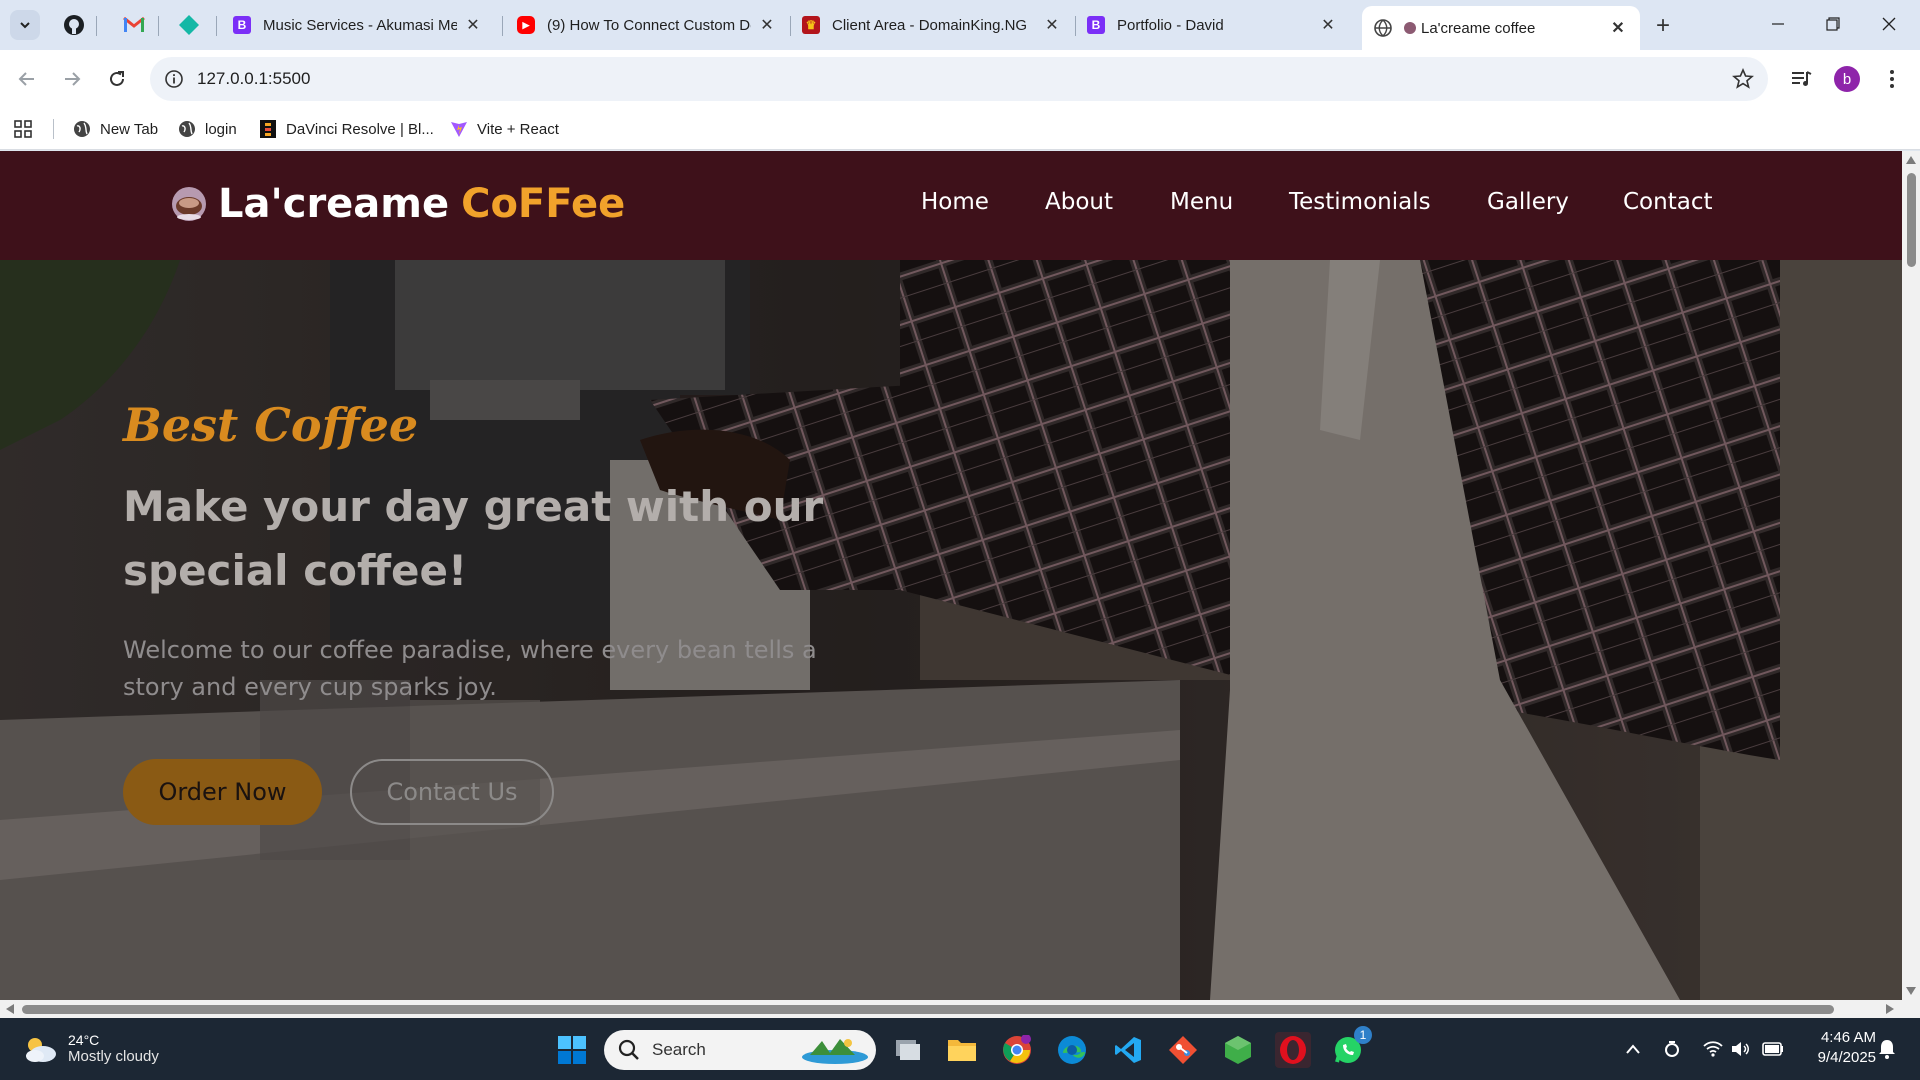  What do you see at coordinates (1911, 160) in the screenshot?
I see `scroll-up-arrow-icon` at bounding box center [1911, 160].